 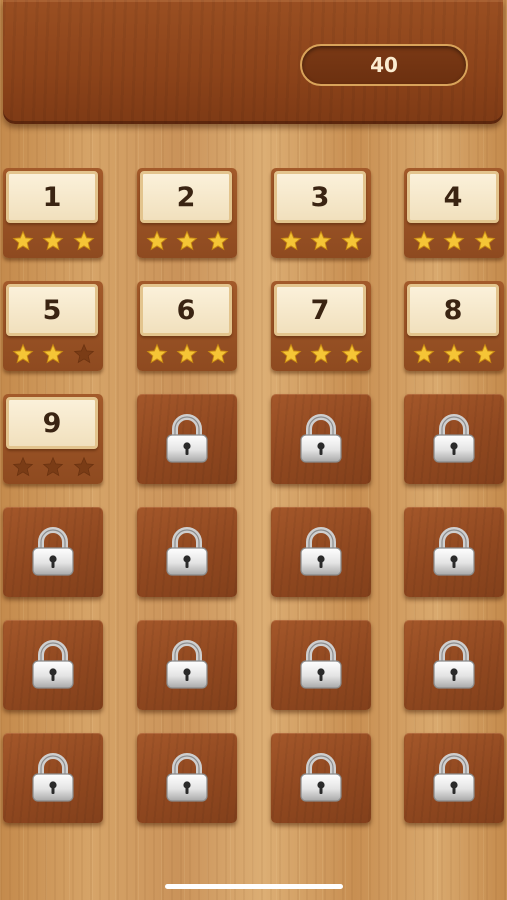 I want to click on home-indicator, so click(x=254, y=886).